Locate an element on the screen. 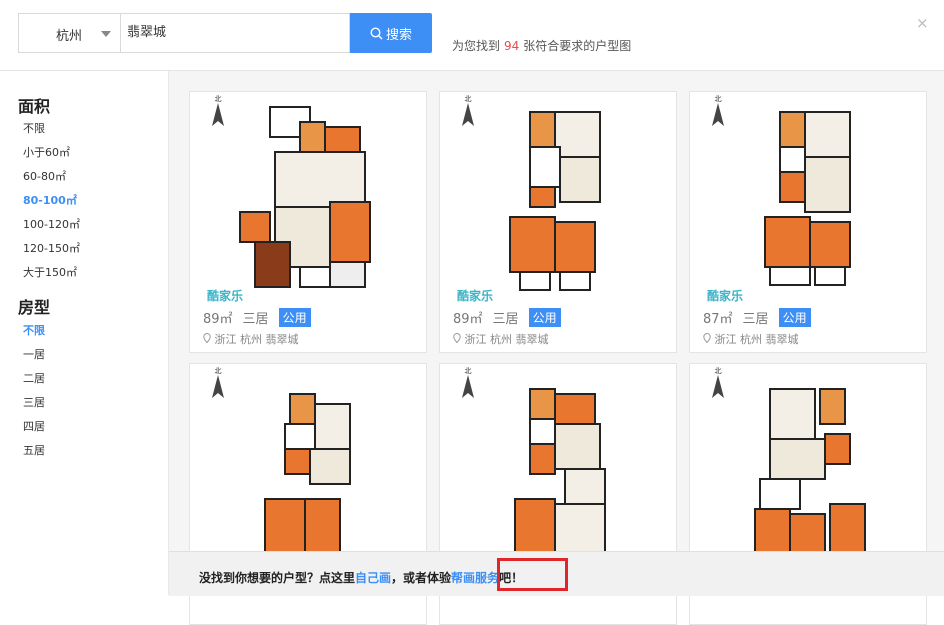 The width and height of the screenshot is (944, 625). help-banner-text: 没找到你想要的户型？点这里自己画，或者体验帮画服务吧！ is located at coordinates (361, 577).